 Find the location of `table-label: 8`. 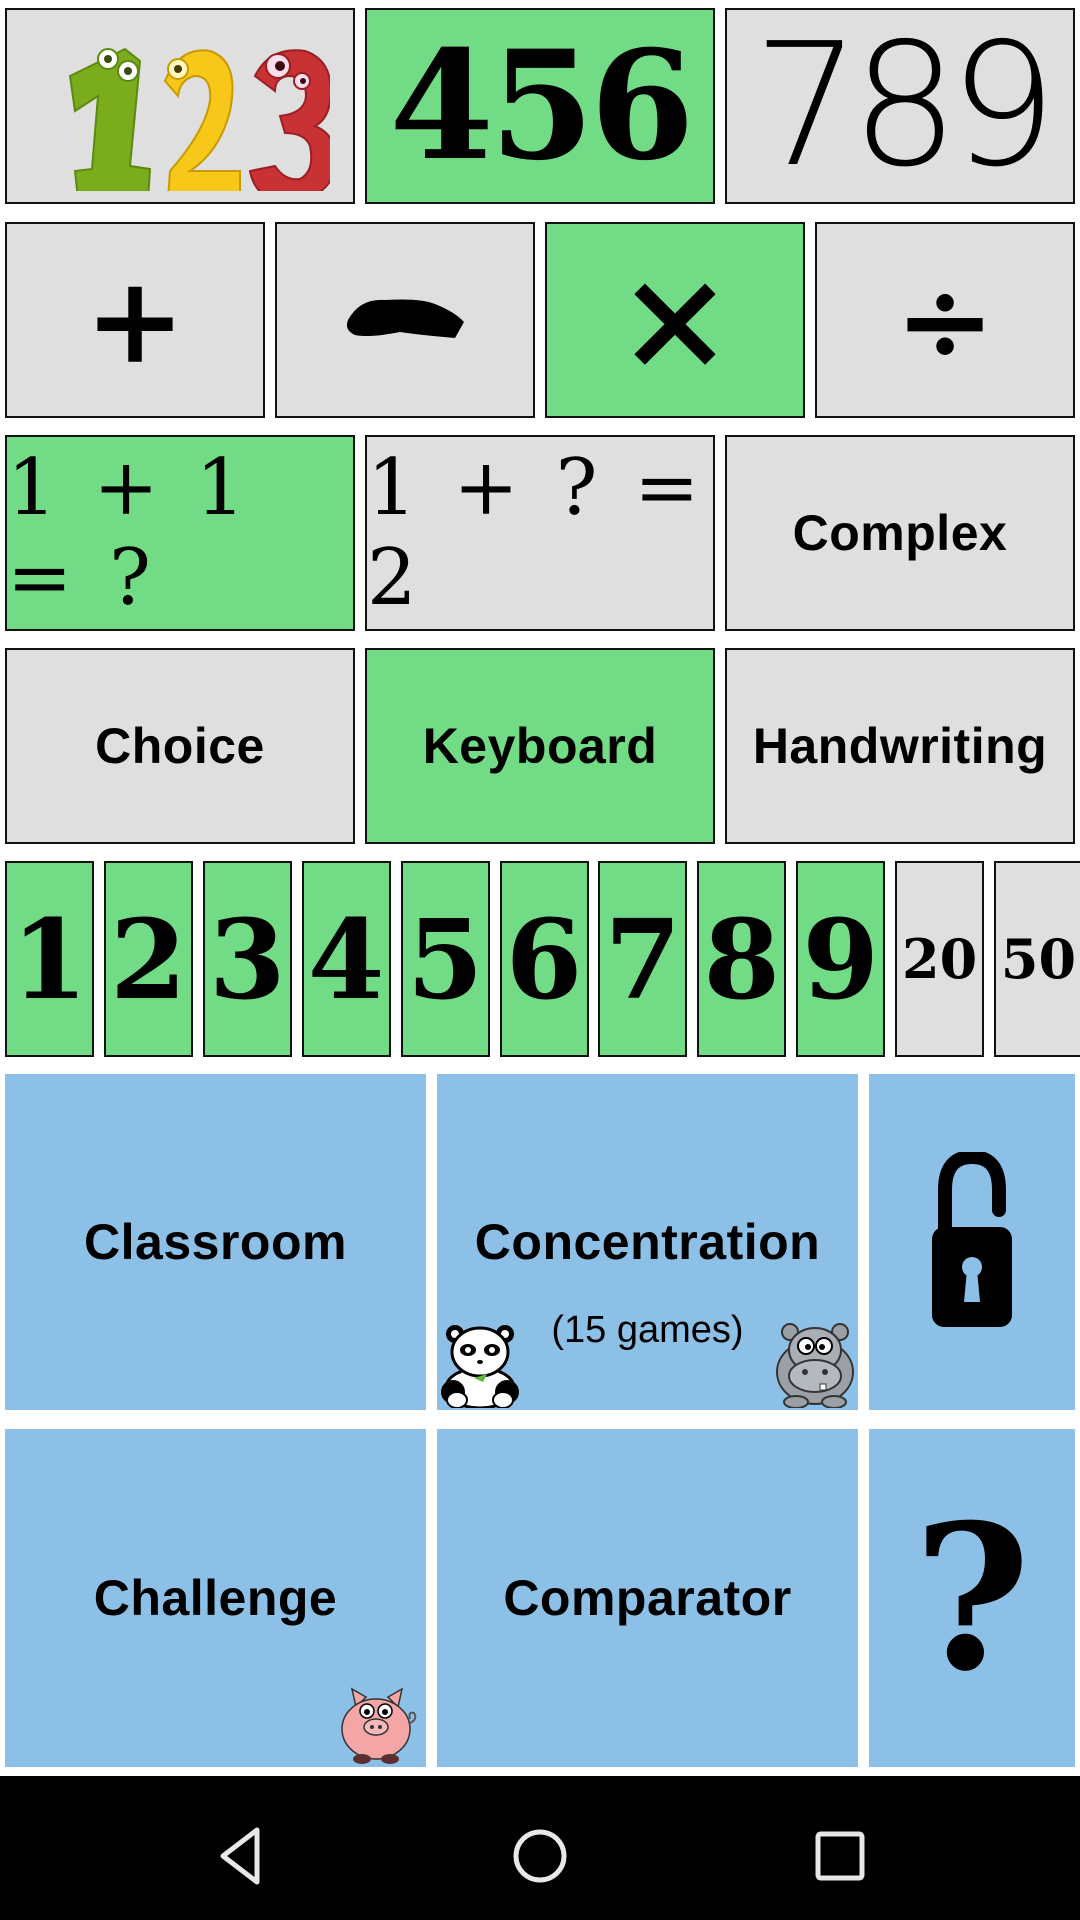

table-label: 8 is located at coordinates (742, 959).